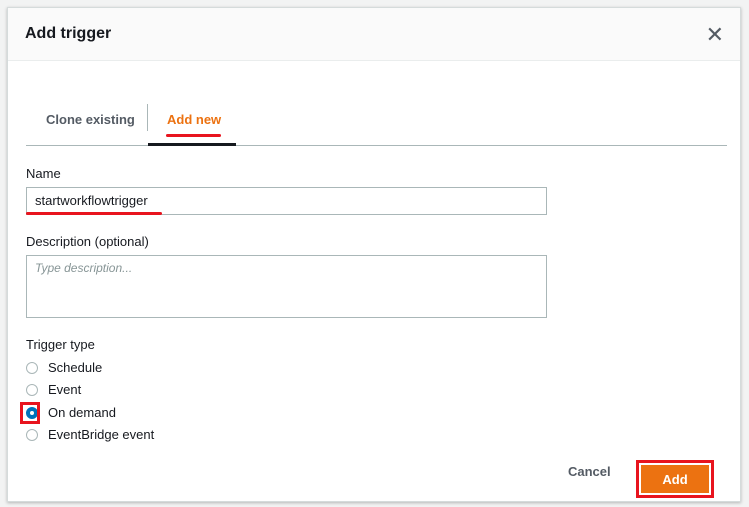 Image resolution: width=749 pixels, height=507 pixels. I want to click on radio-label: EventBridge event, so click(101, 434).